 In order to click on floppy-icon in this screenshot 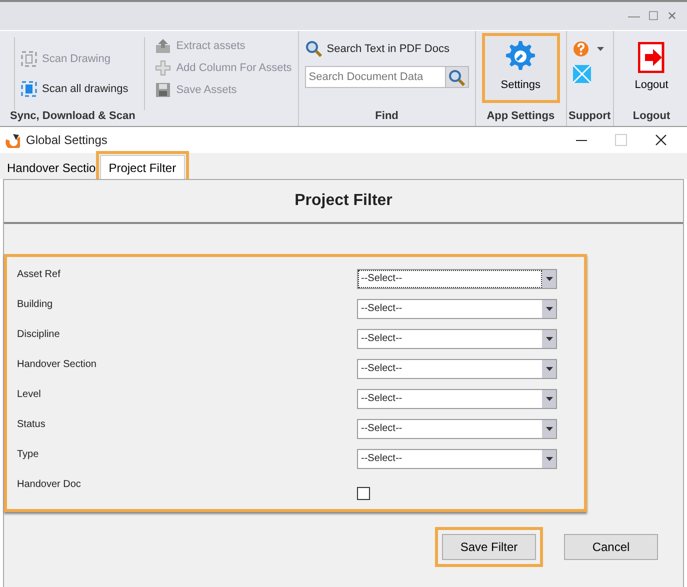, I will do `click(163, 90)`.